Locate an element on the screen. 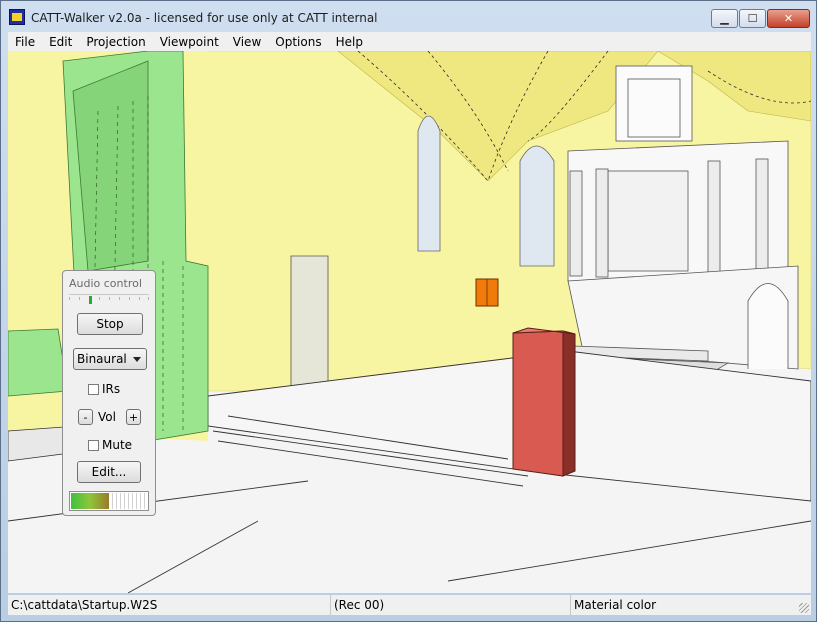  altar-top is located at coordinates (654, 103).